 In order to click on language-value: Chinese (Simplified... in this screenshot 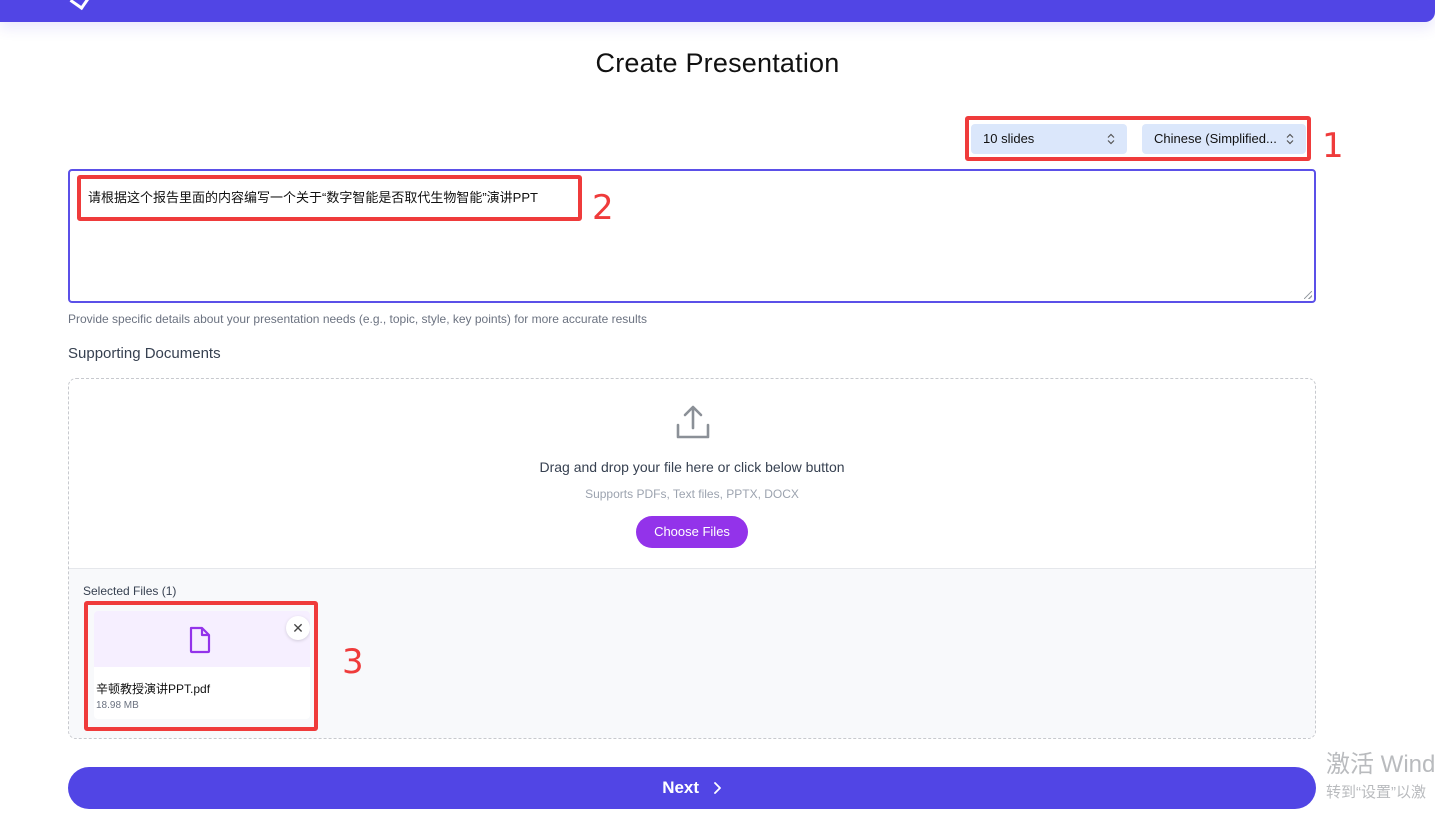, I will do `click(1215, 138)`.